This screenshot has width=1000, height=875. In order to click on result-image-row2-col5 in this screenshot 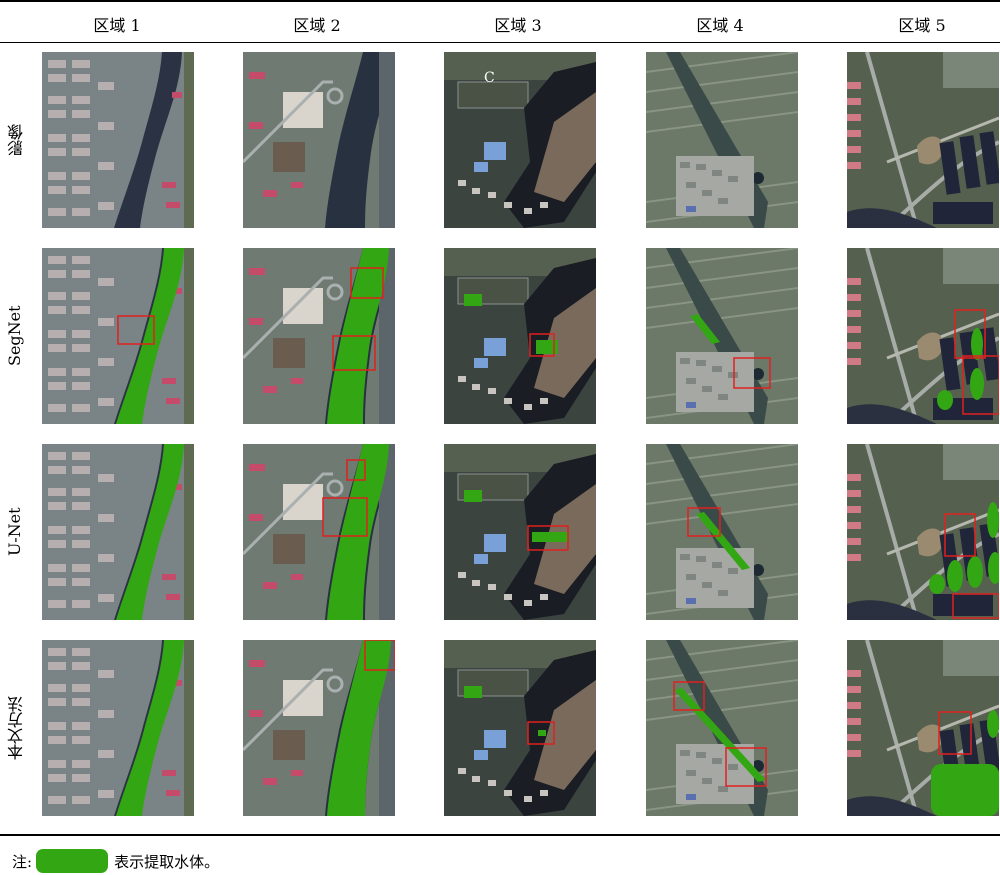, I will do `click(923, 336)`.